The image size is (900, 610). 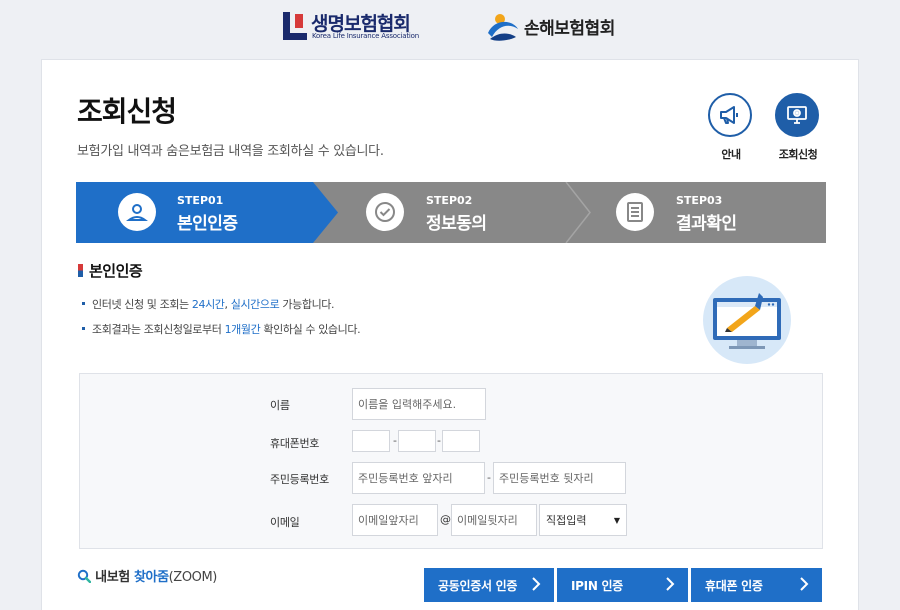 What do you see at coordinates (255, 304) in the screenshot?
I see `notice-highlight: 실시간으로` at bounding box center [255, 304].